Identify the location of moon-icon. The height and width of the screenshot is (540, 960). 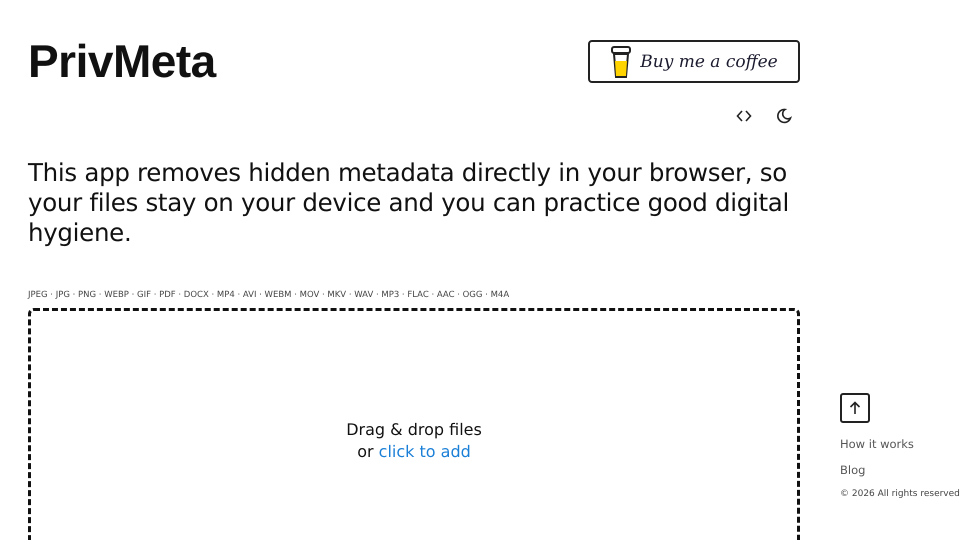
(784, 116).